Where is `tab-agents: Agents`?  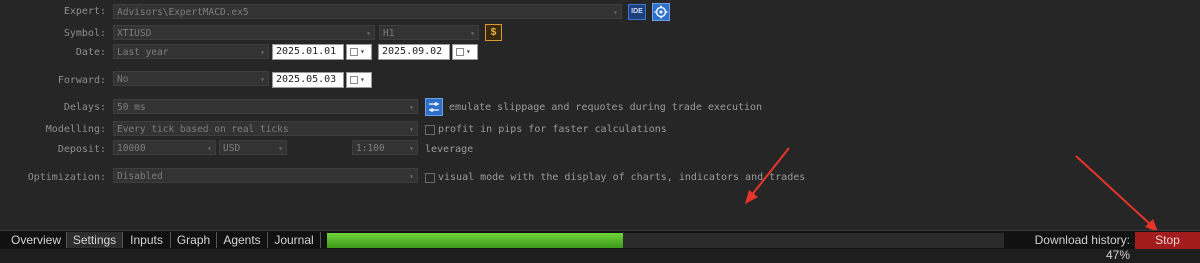
tab-agents: Agents is located at coordinates (242, 240).